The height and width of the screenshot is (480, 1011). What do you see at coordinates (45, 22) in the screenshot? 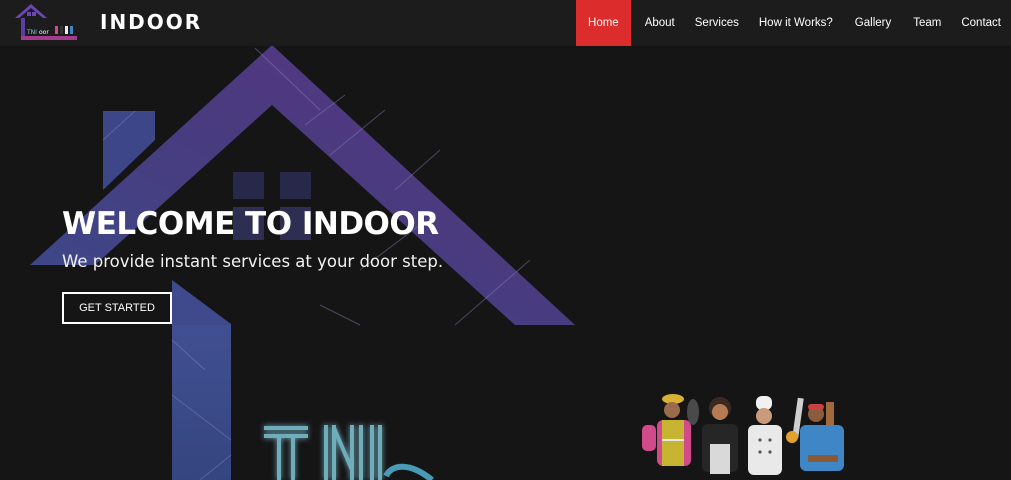
I see `house-logo-icon: TNI oor` at bounding box center [45, 22].